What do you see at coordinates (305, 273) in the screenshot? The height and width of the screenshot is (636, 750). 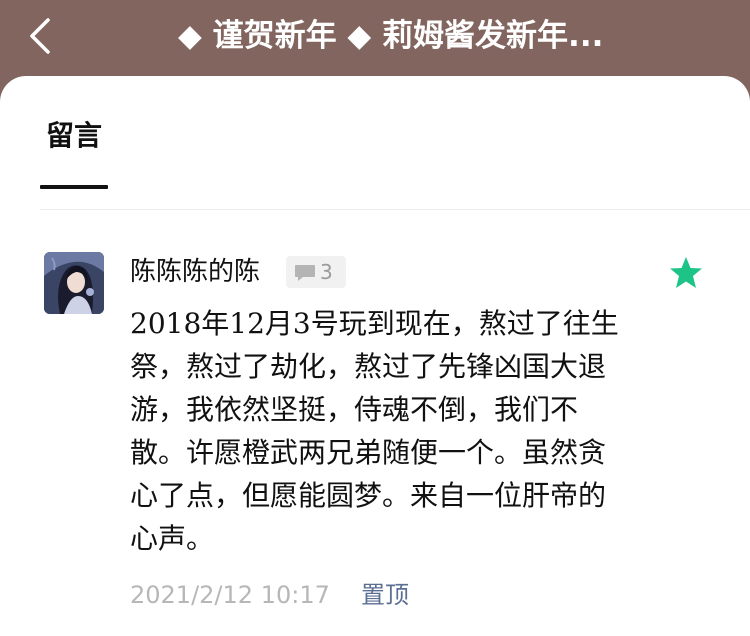 I see `comment-bubble-icon` at bounding box center [305, 273].